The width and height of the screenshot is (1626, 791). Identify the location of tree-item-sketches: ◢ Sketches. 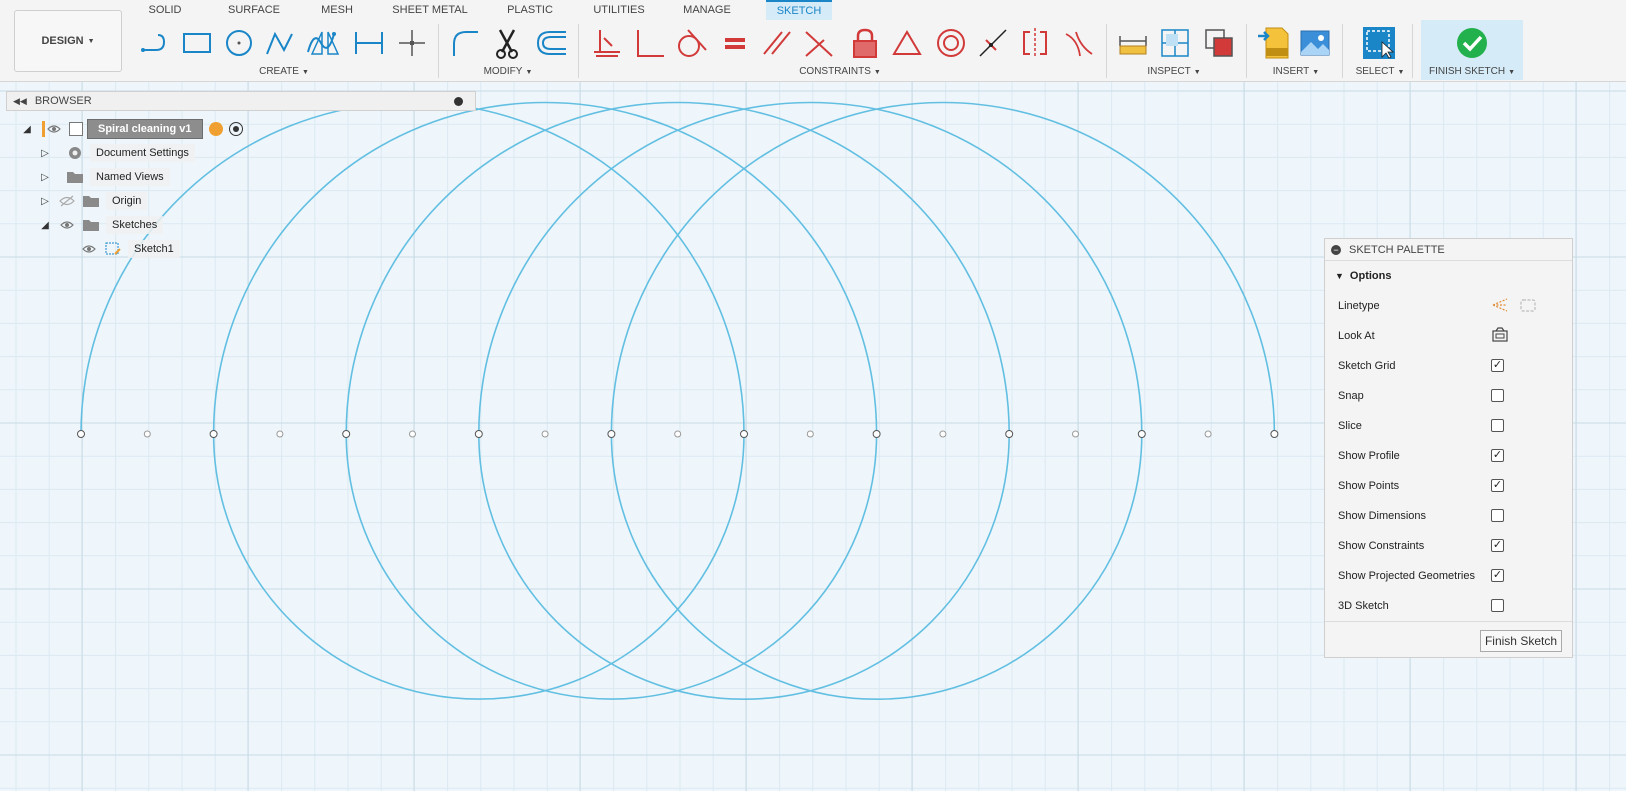
(101, 225).